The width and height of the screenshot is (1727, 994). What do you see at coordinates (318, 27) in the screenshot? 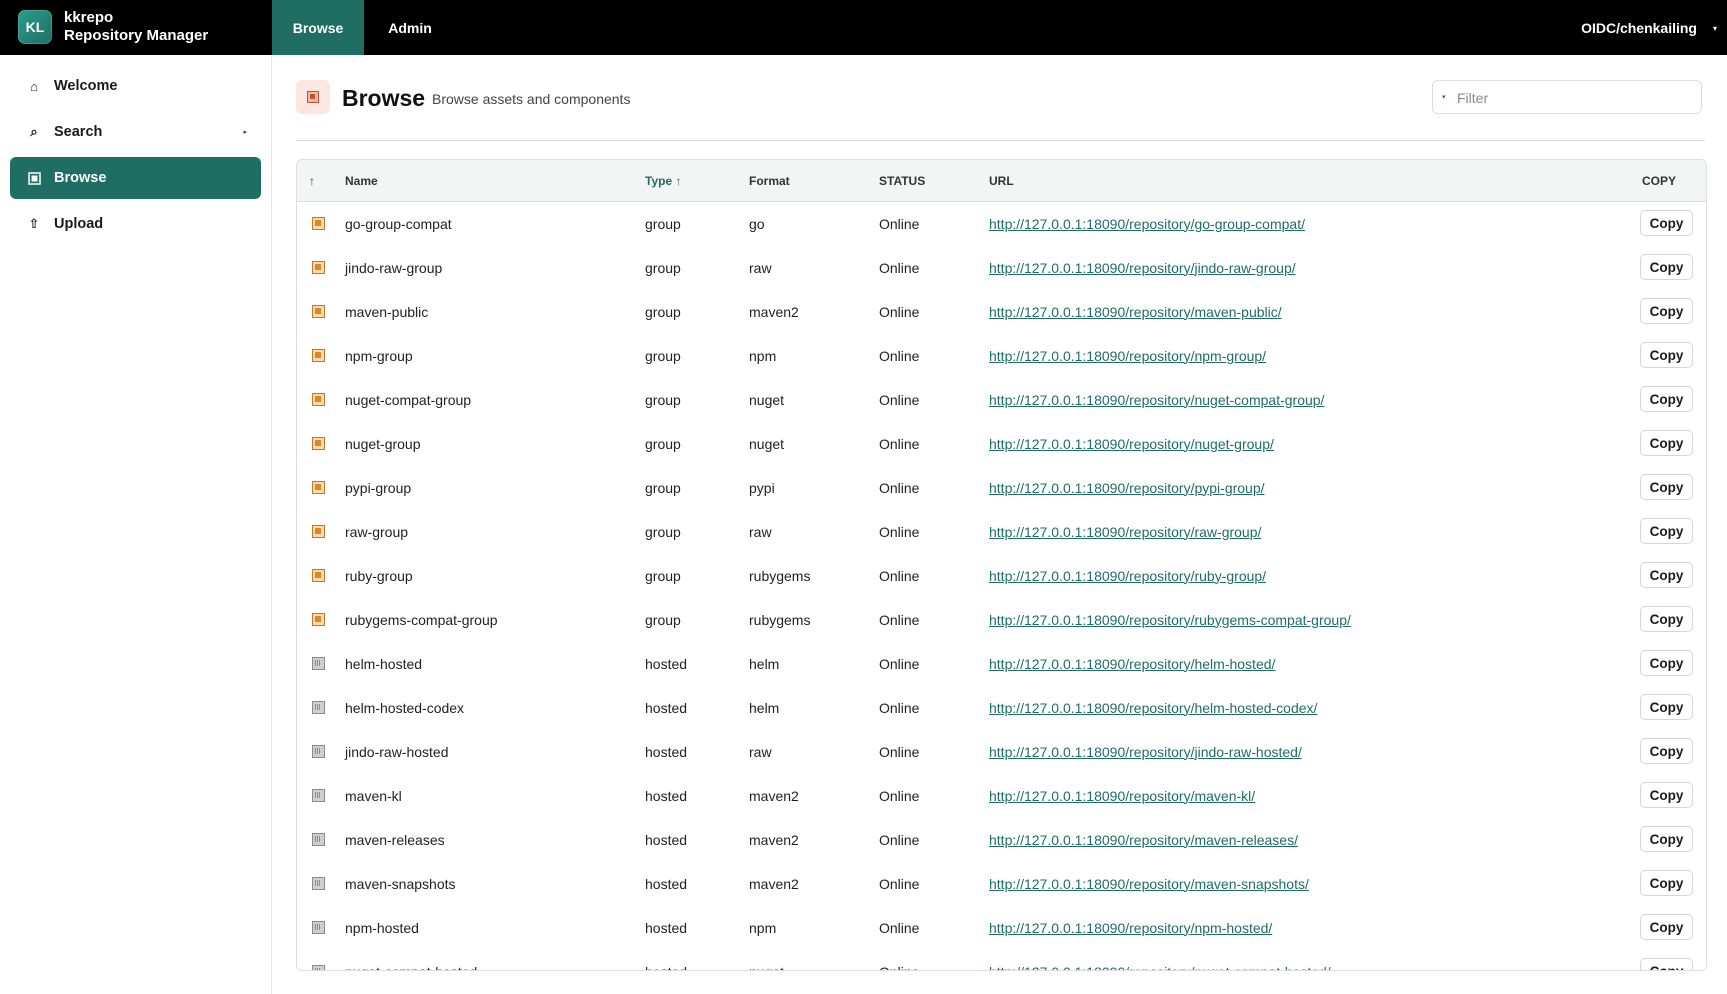
I see `tab-browse: Browse` at bounding box center [318, 27].